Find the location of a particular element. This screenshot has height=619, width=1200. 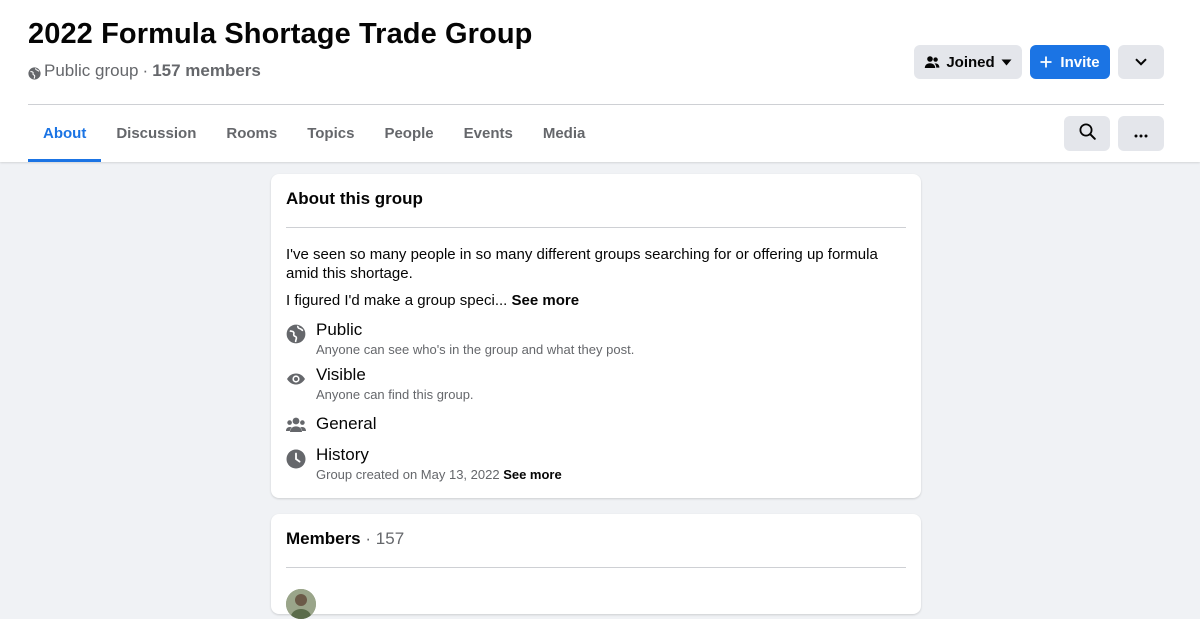

info-title: Visible is located at coordinates (341, 374).